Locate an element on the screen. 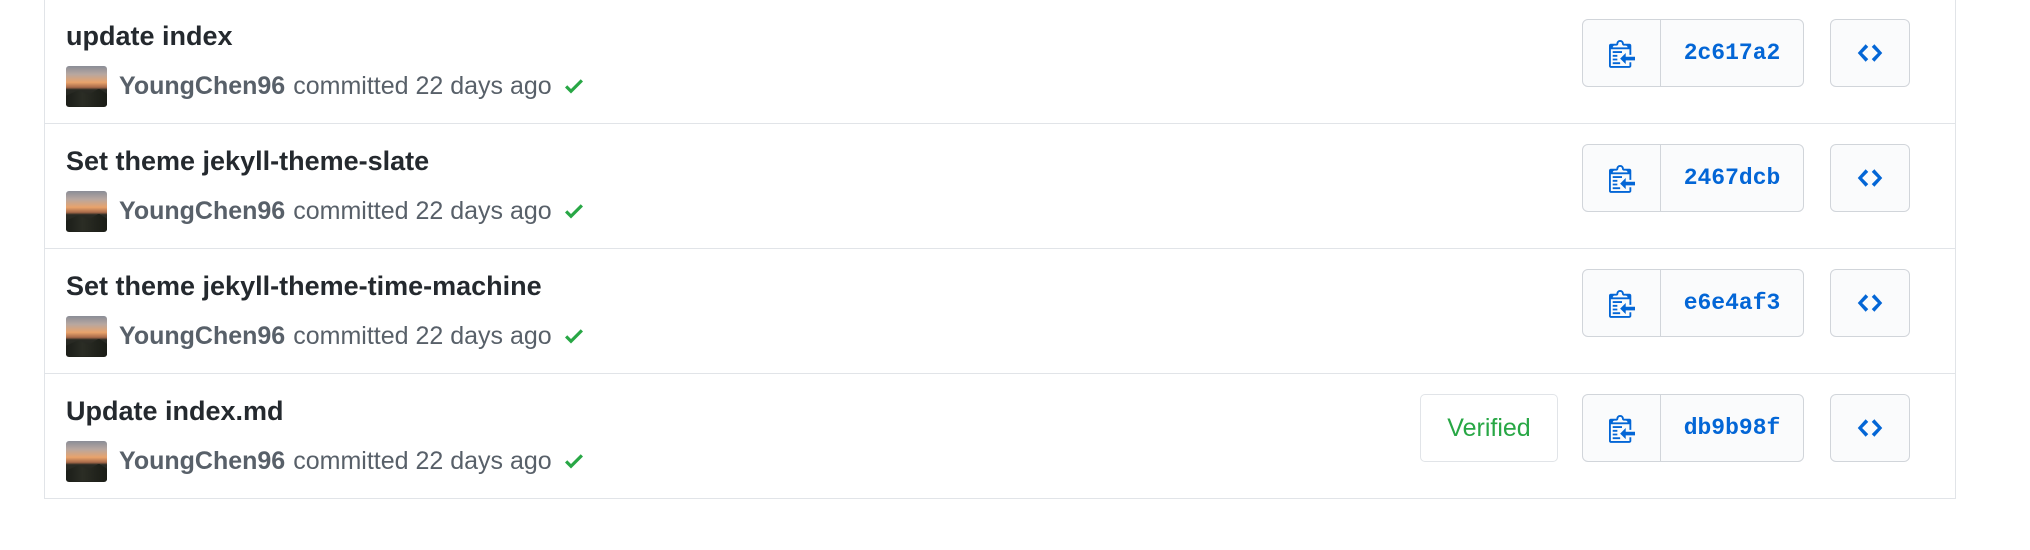 The height and width of the screenshot is (550, 2030). sha-button-group: db9b98f is located at coordinates (1693, 428).